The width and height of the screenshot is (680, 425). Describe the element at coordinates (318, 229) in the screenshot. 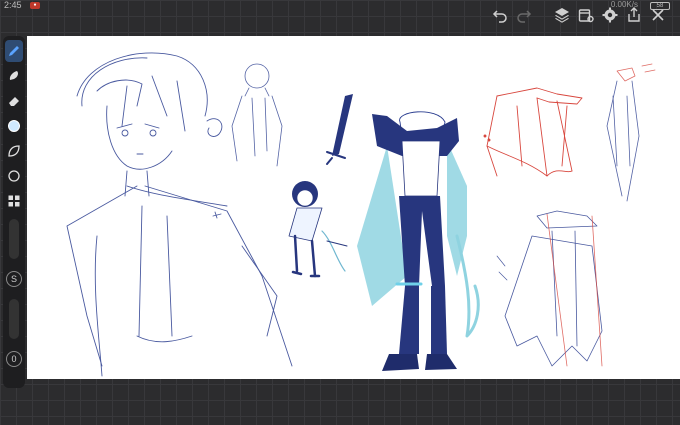

I see `chibi-character-sketch` at that location.